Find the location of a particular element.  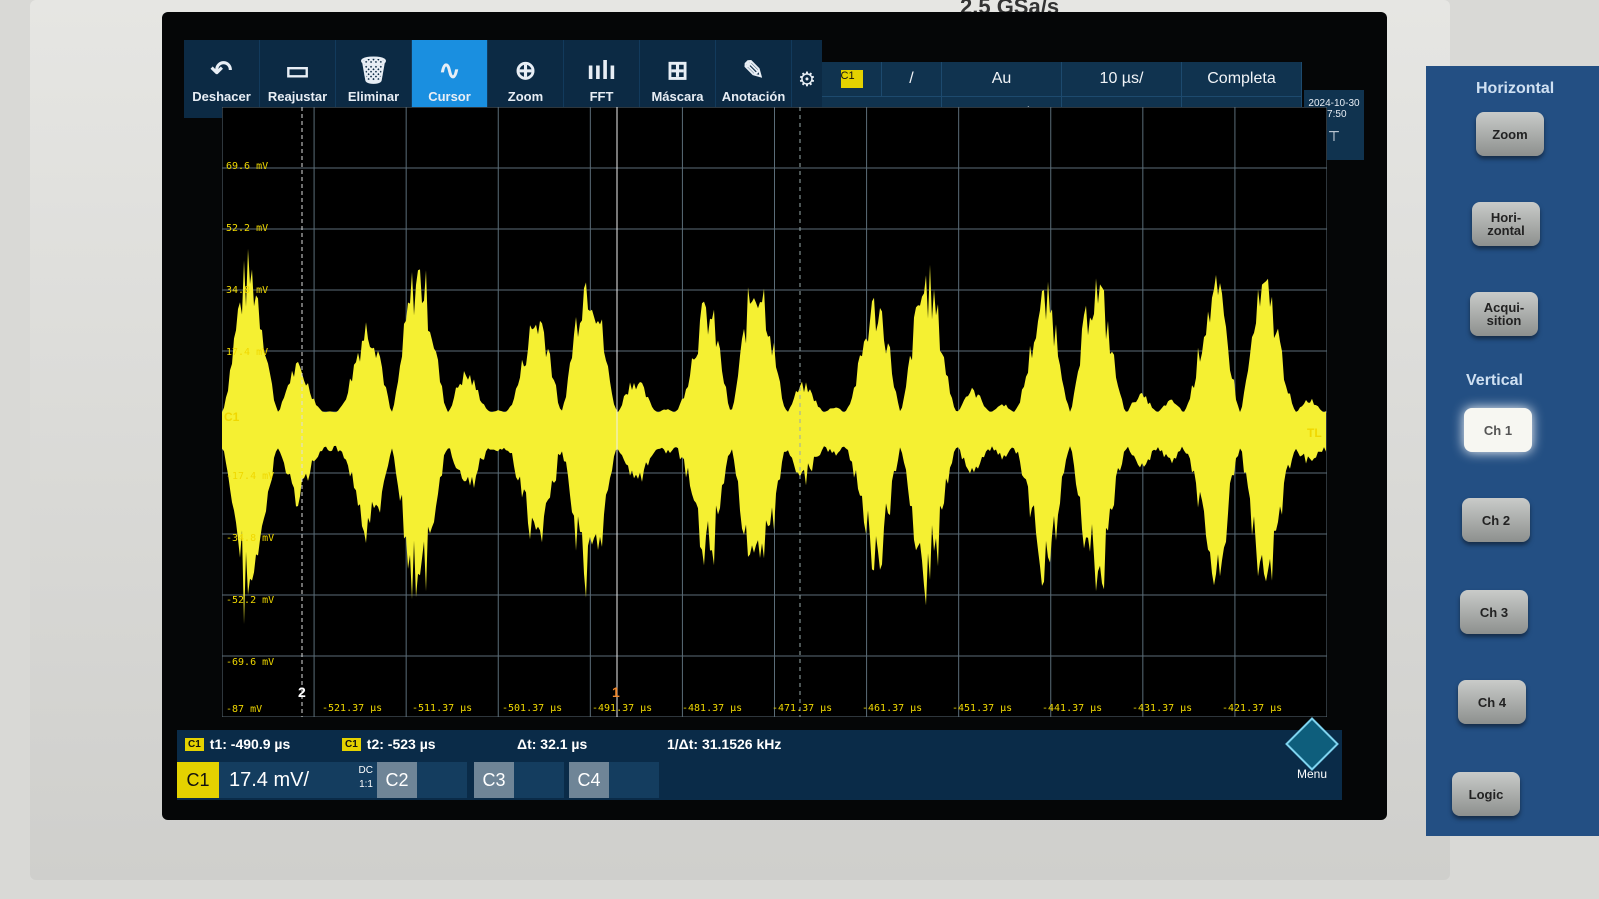

channel-bar: C1 17.4 mV/ DC 1:1 C2 C3 C4 is located at coordinates (759, 780).